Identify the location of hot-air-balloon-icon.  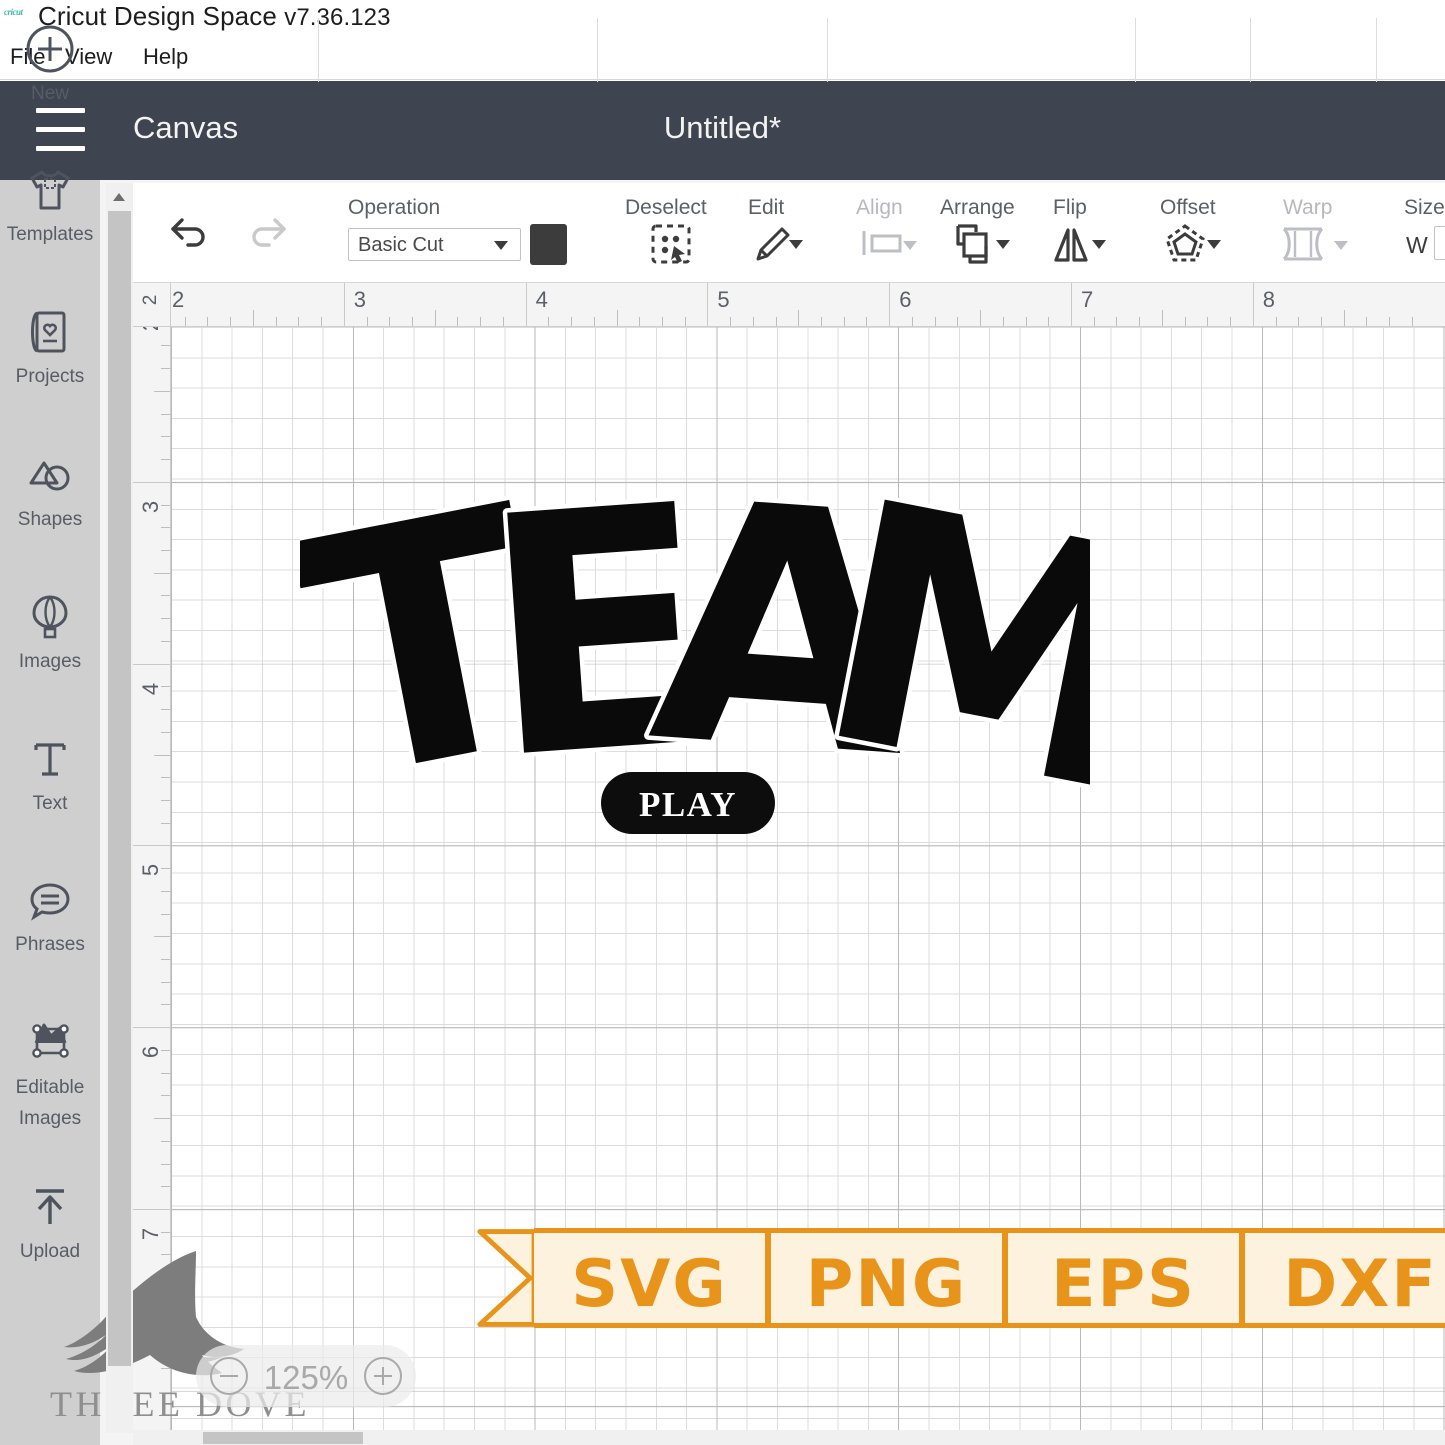
(50, 617).